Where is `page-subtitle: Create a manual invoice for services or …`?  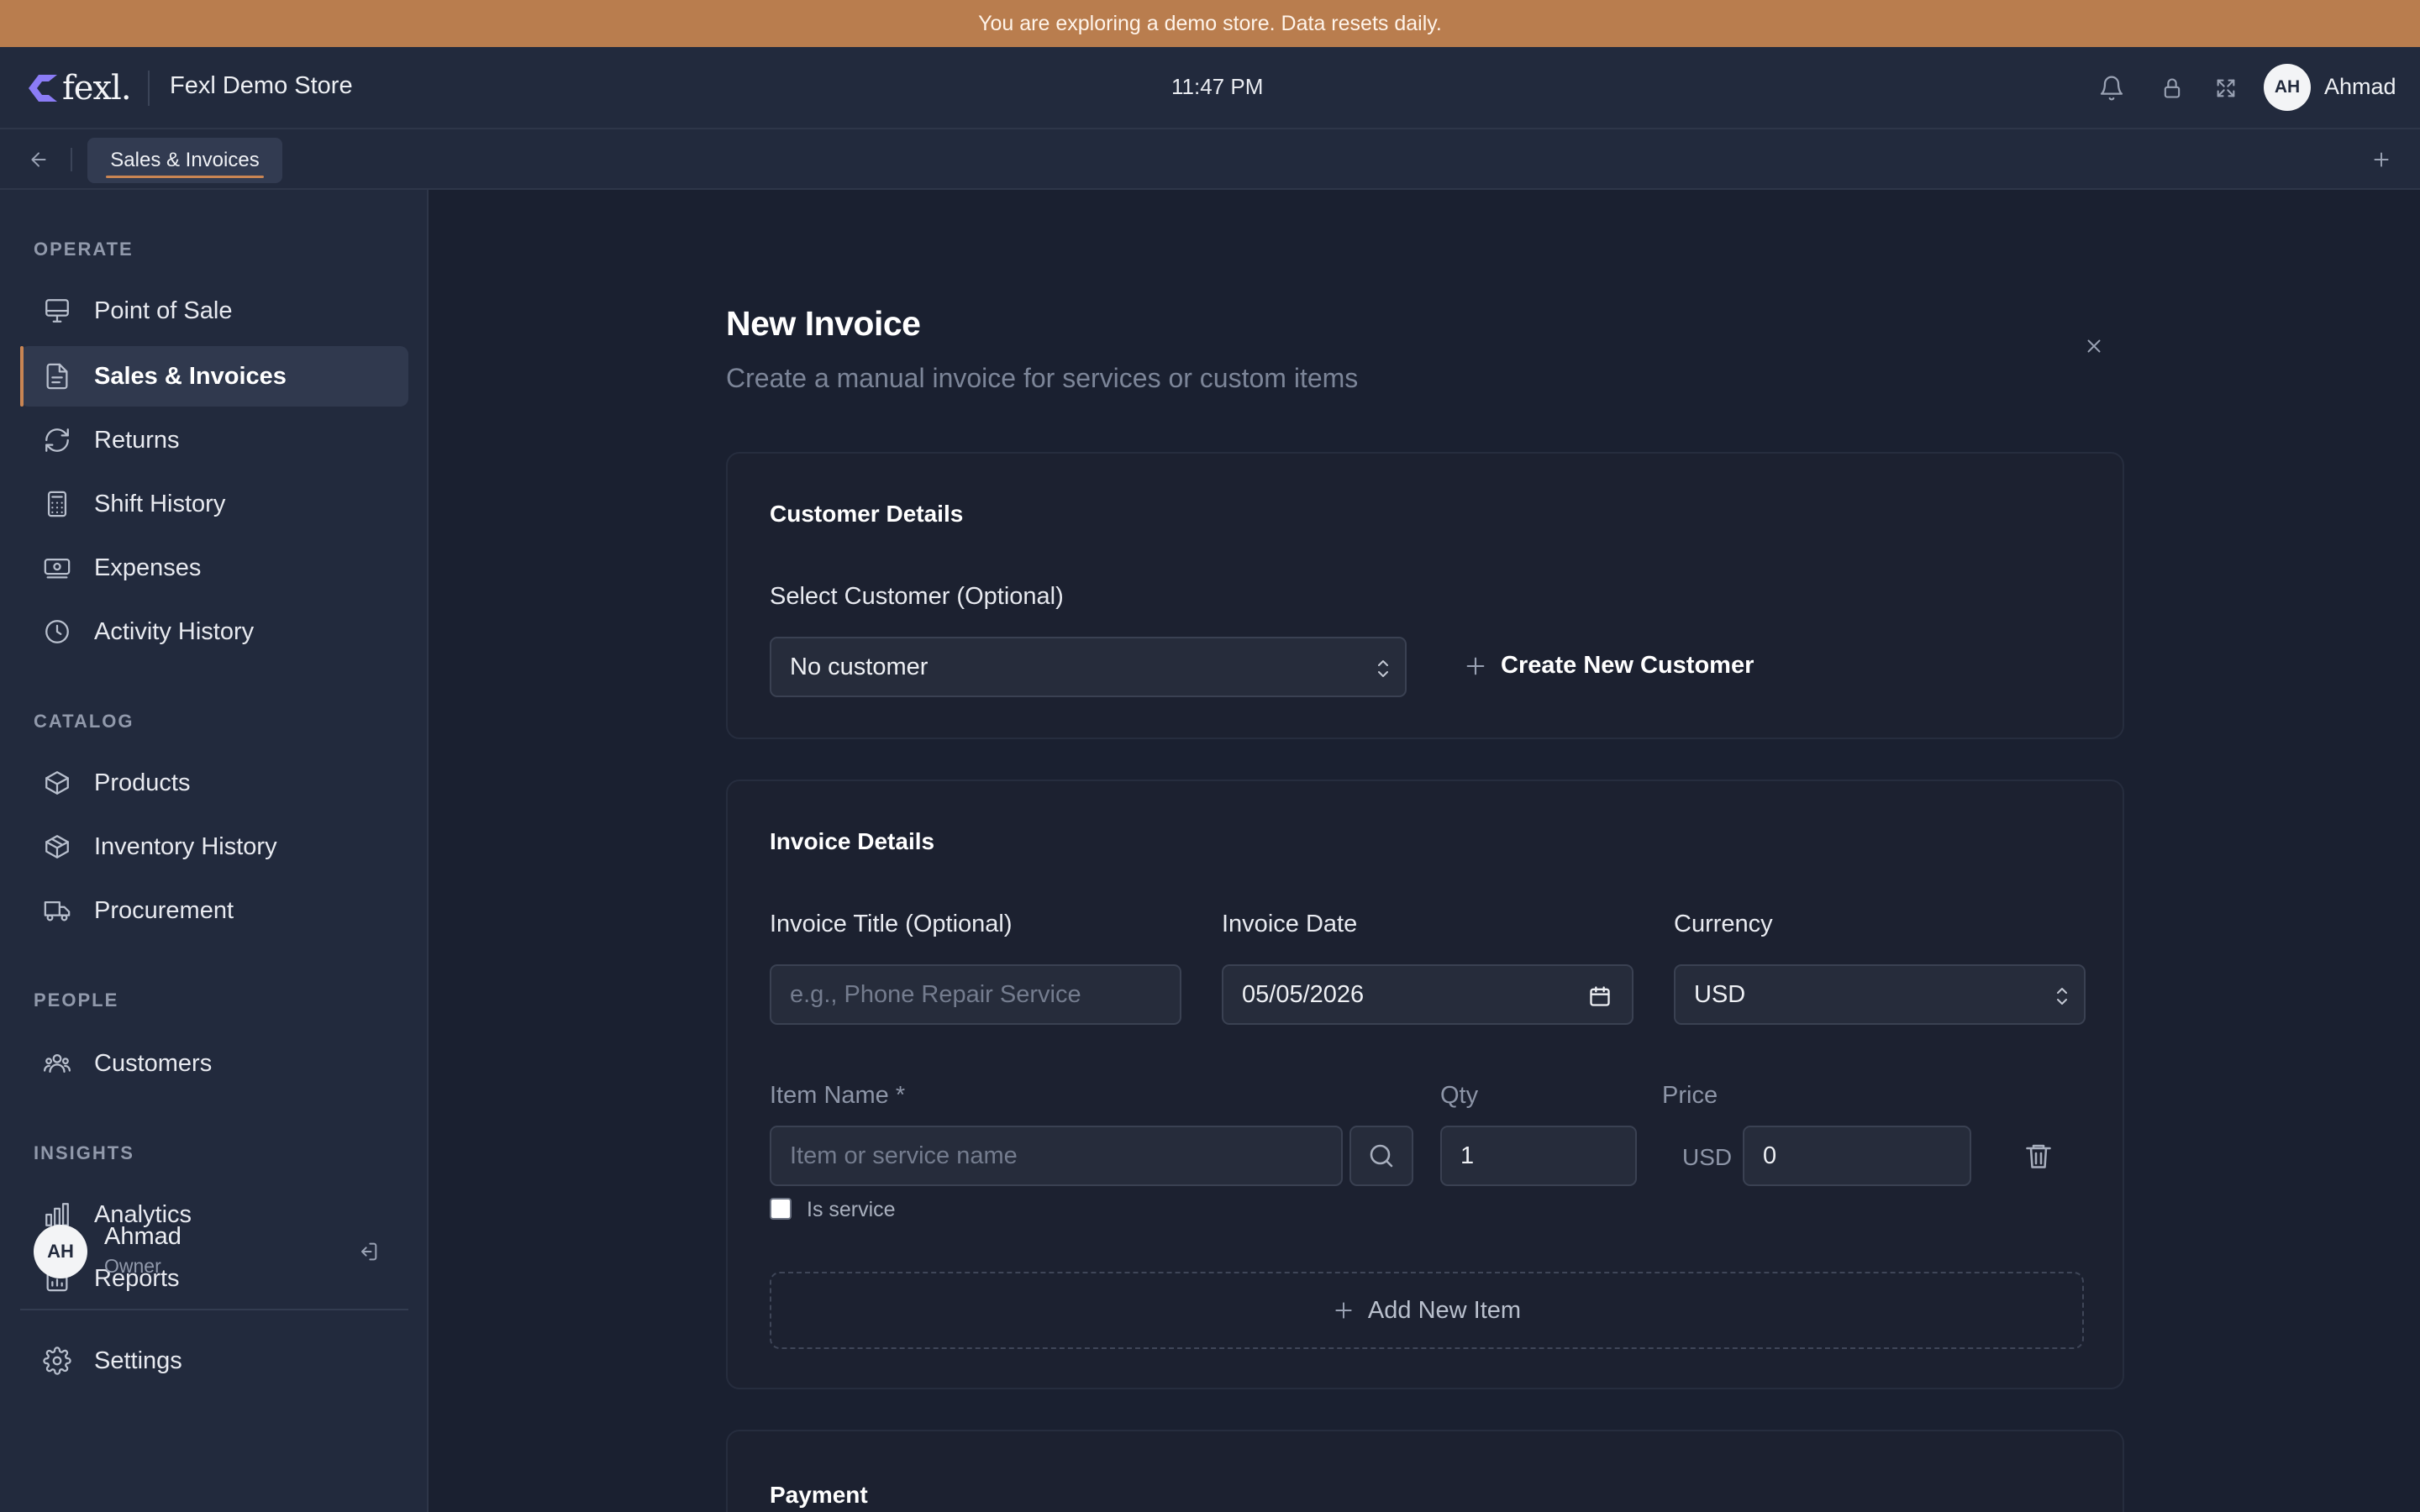
page-subtitle: Create a manual invoice for services or … is located at coordinates (1043, 378).